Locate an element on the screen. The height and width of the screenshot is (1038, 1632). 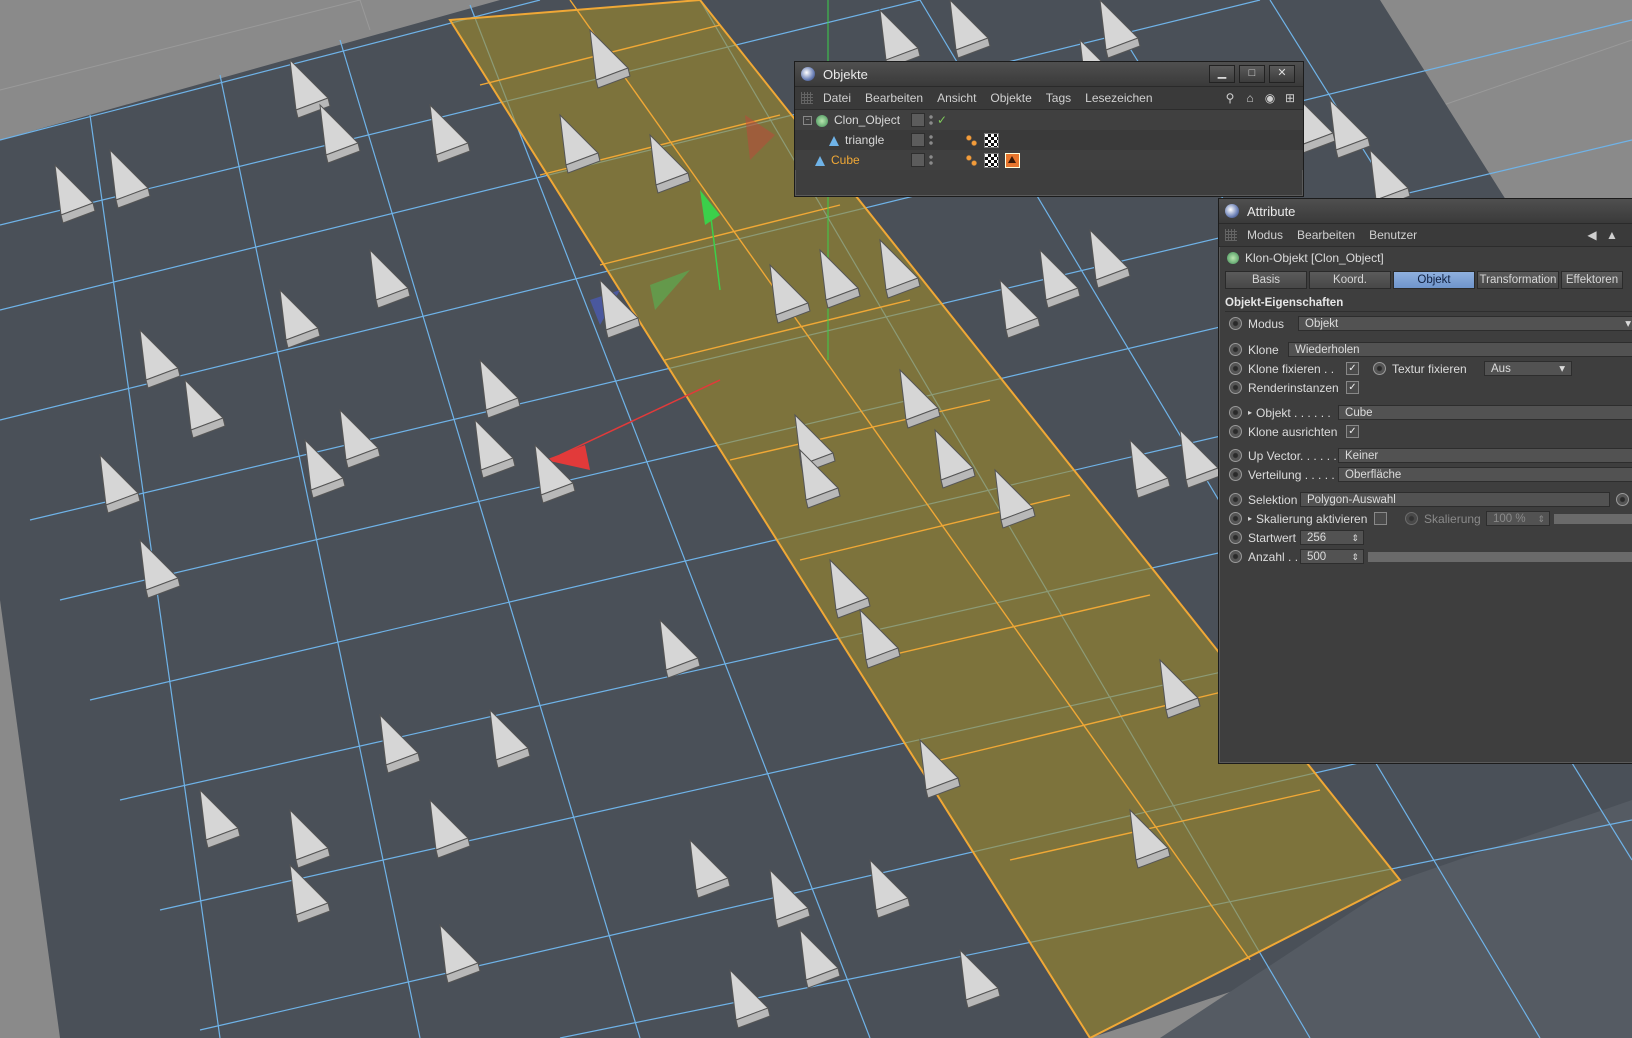
param-label: Klone fixieren . . is located at coordinates (1291, 368).